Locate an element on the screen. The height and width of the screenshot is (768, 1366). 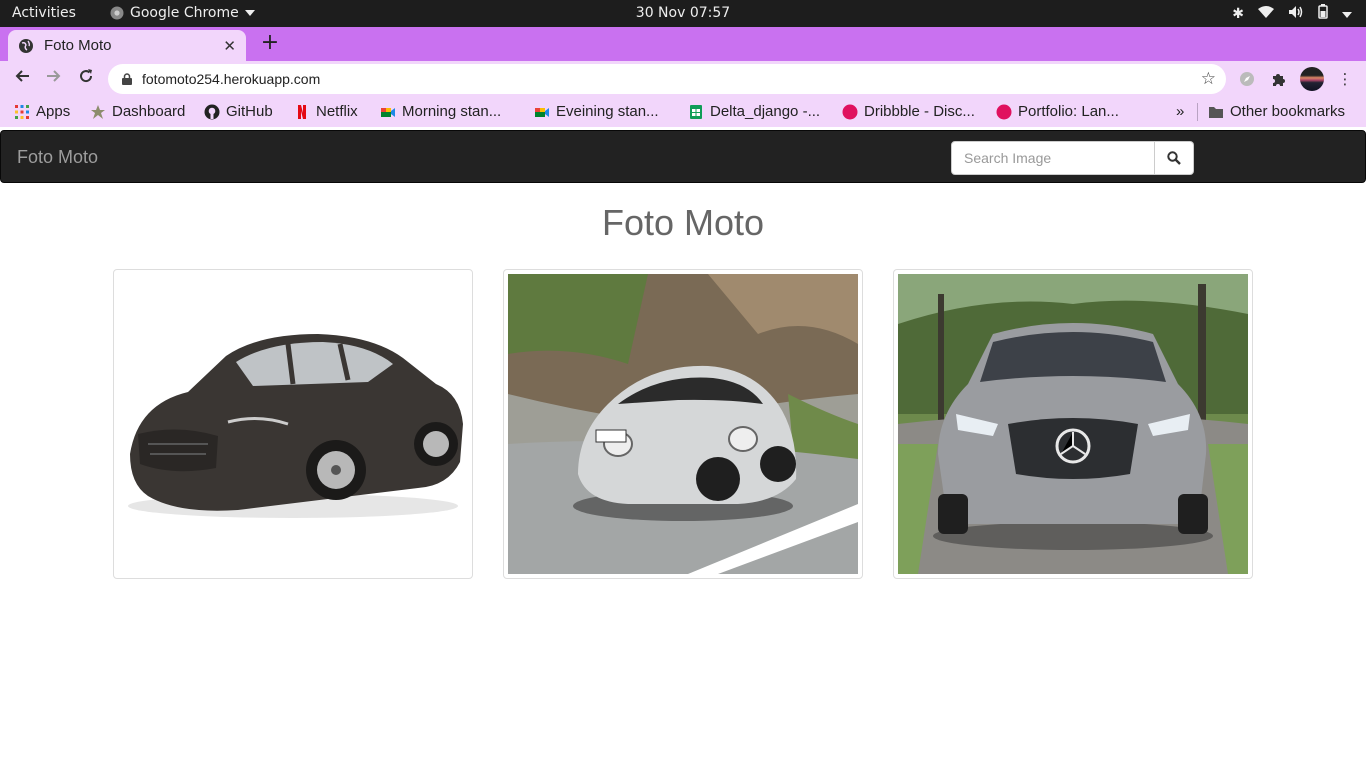
bookmark-label: Apps is located at coordinates (53, 111).